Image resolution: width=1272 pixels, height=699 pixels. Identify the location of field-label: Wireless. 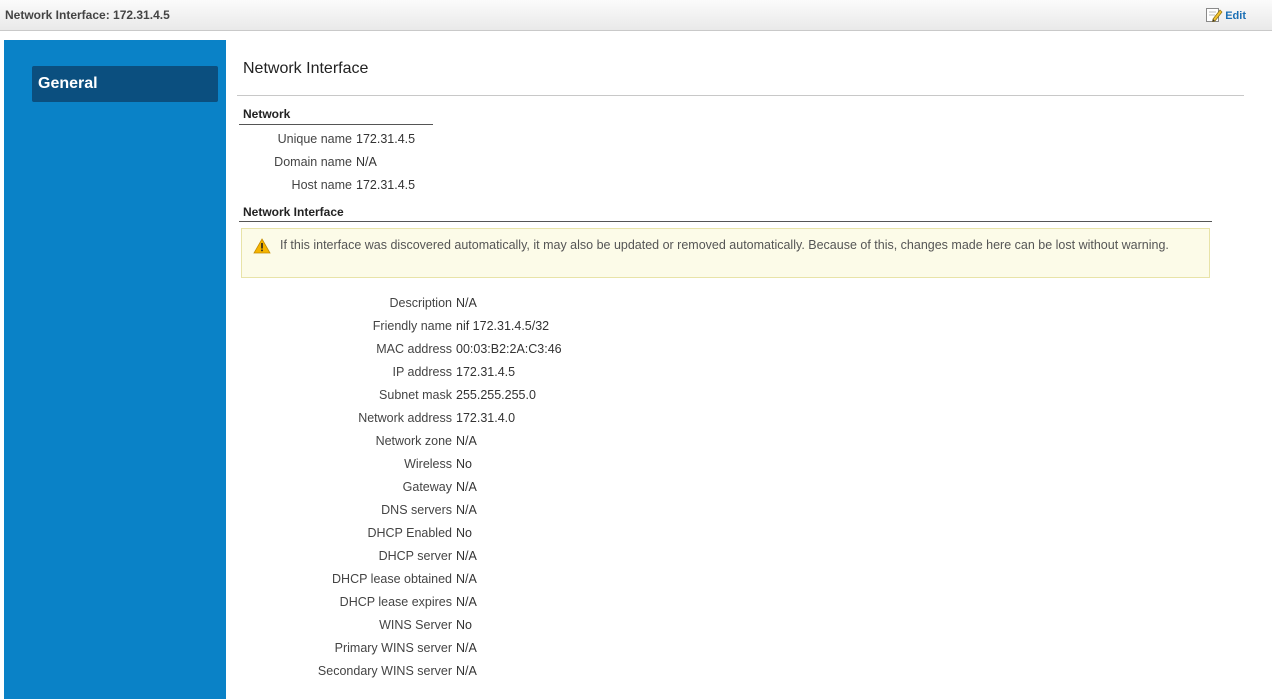
(428, 464).